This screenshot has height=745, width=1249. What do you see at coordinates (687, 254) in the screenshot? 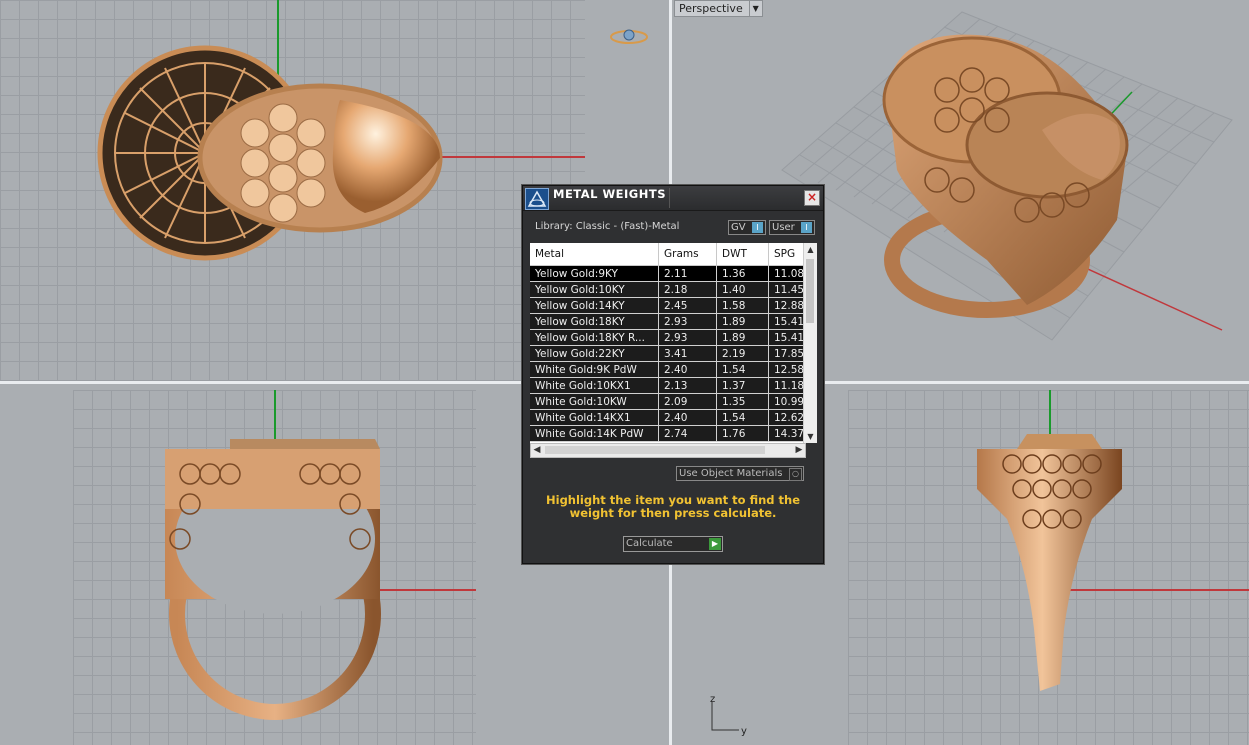
I see `col-header-grams: Grams` at bounding box center [687, 254].